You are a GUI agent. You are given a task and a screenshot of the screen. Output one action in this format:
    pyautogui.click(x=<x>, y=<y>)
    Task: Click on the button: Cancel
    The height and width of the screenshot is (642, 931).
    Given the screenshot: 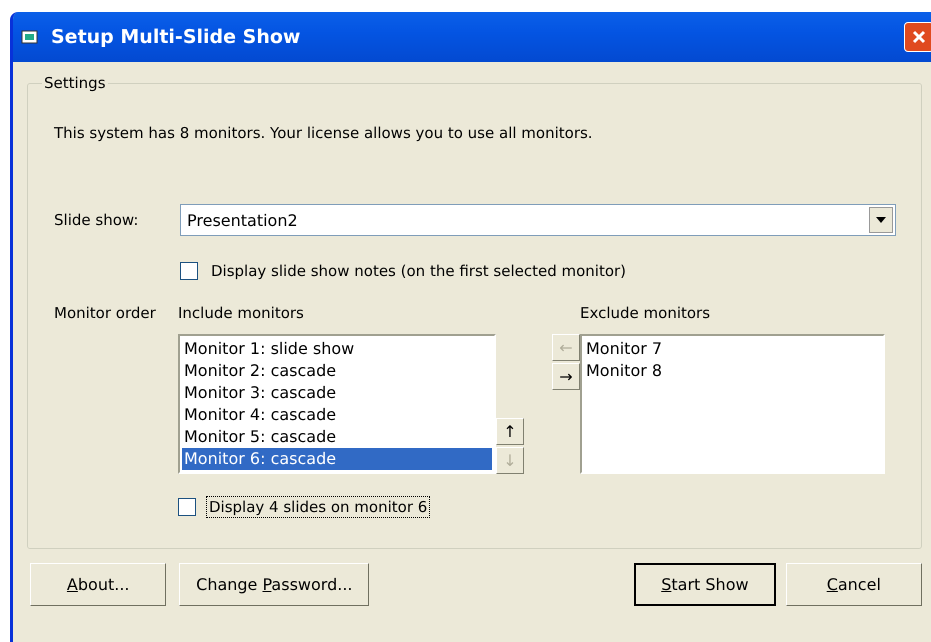 What is the action you would take?
    pyautogui.click(x=854, y=584)
    